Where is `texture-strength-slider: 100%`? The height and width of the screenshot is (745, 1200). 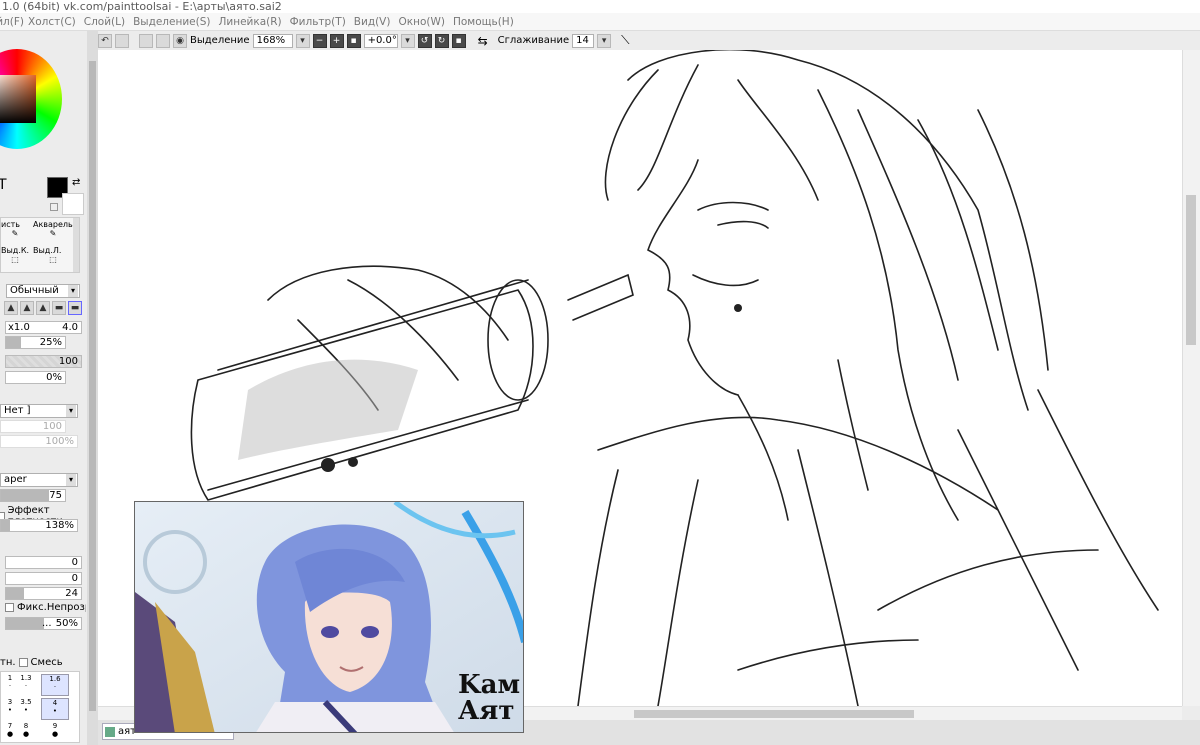 texture-strength-slider: 100% is located at coordinates (39, 441).